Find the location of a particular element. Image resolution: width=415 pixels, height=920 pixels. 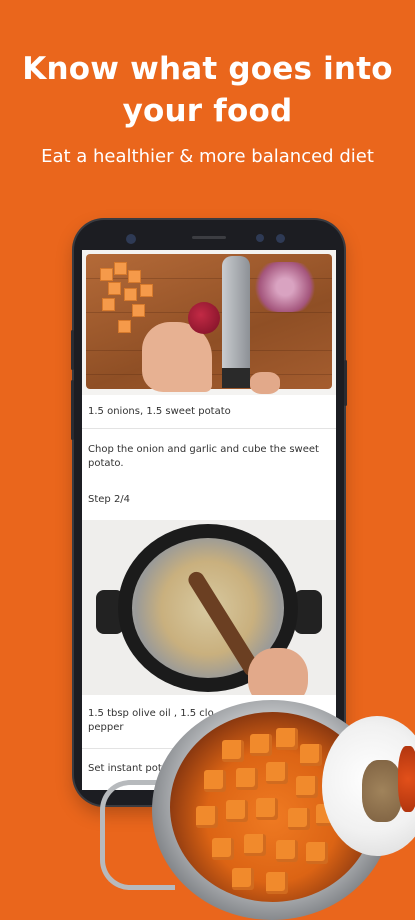

diced-onion is located at coordinates (285, 287).